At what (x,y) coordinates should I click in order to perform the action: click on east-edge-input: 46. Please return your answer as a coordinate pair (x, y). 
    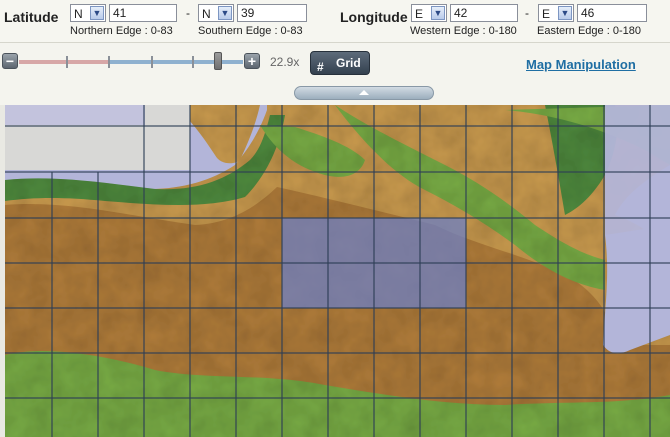
    Looking at the image, I should click on (612, 13).